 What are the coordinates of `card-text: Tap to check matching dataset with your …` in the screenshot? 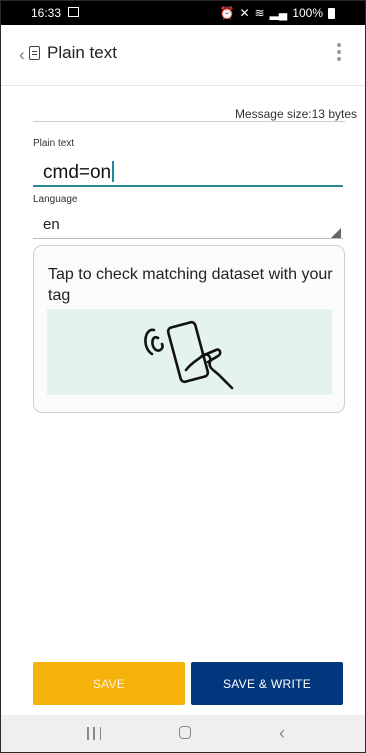 It's located at (190, 285).